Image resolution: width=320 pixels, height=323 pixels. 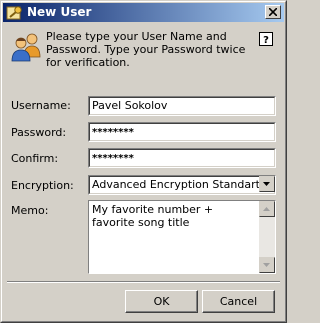 What do you see at coordinates (26, 47) in the screenshot?
I see `users-icon` at bounding box center [26, 47].